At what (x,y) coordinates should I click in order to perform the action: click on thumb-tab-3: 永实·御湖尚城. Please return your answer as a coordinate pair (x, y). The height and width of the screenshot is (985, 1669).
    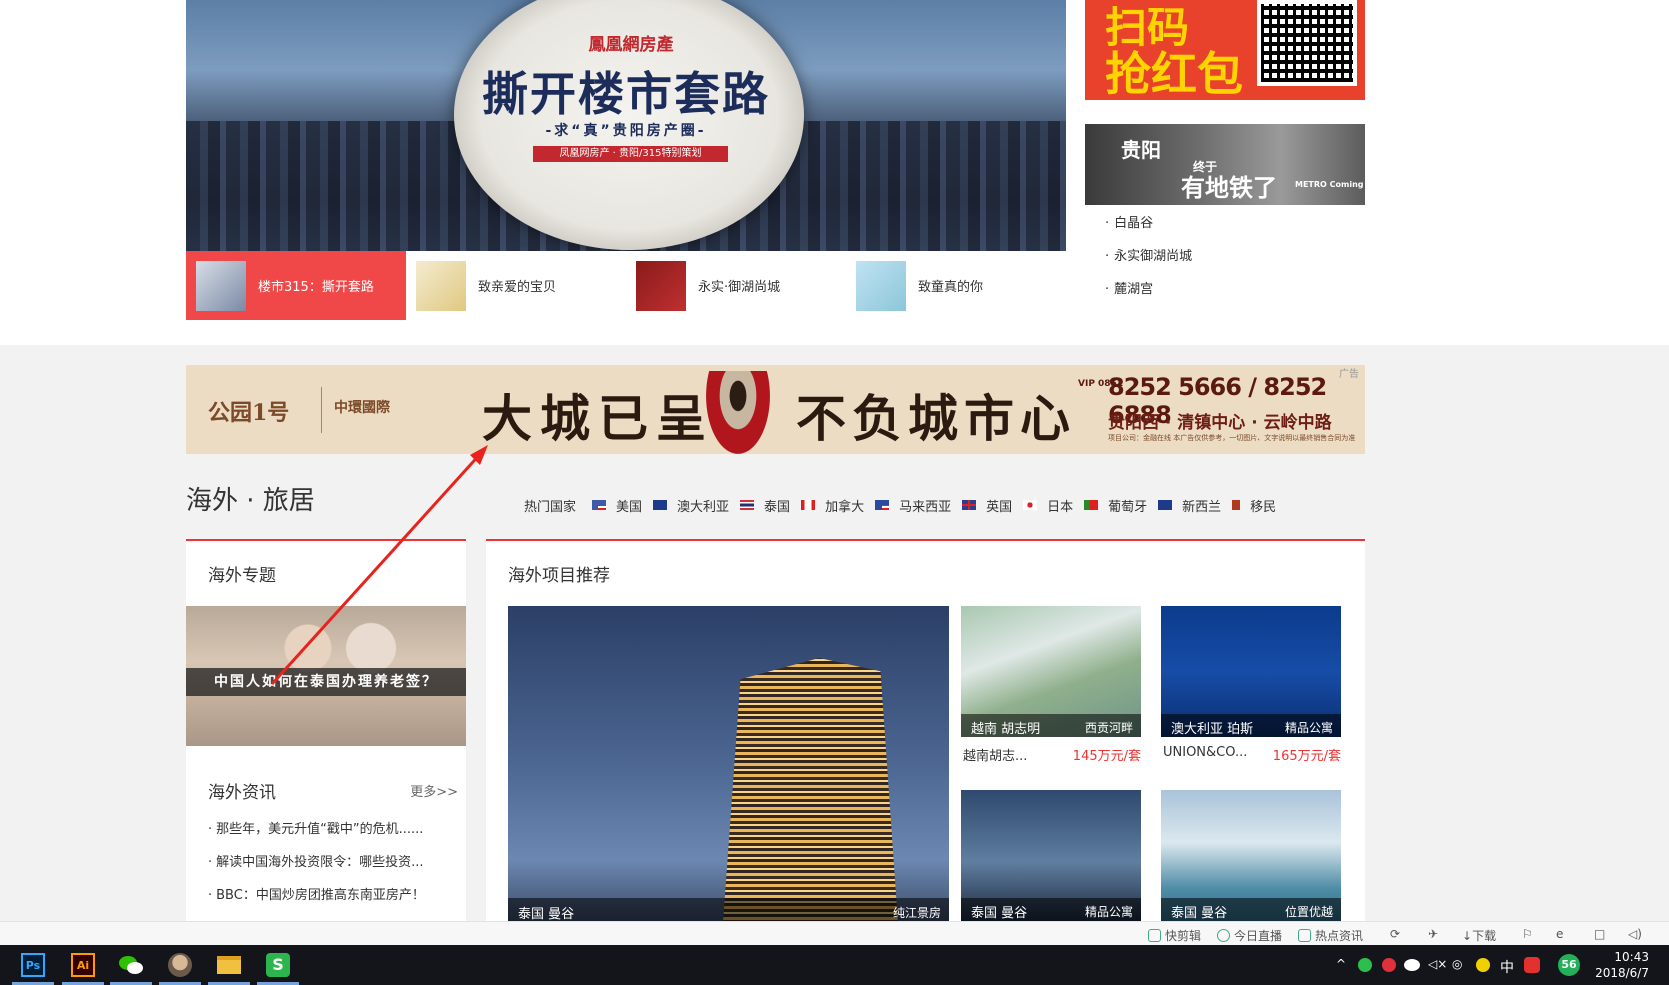
    Looking at the image, I should click on (736, 285).